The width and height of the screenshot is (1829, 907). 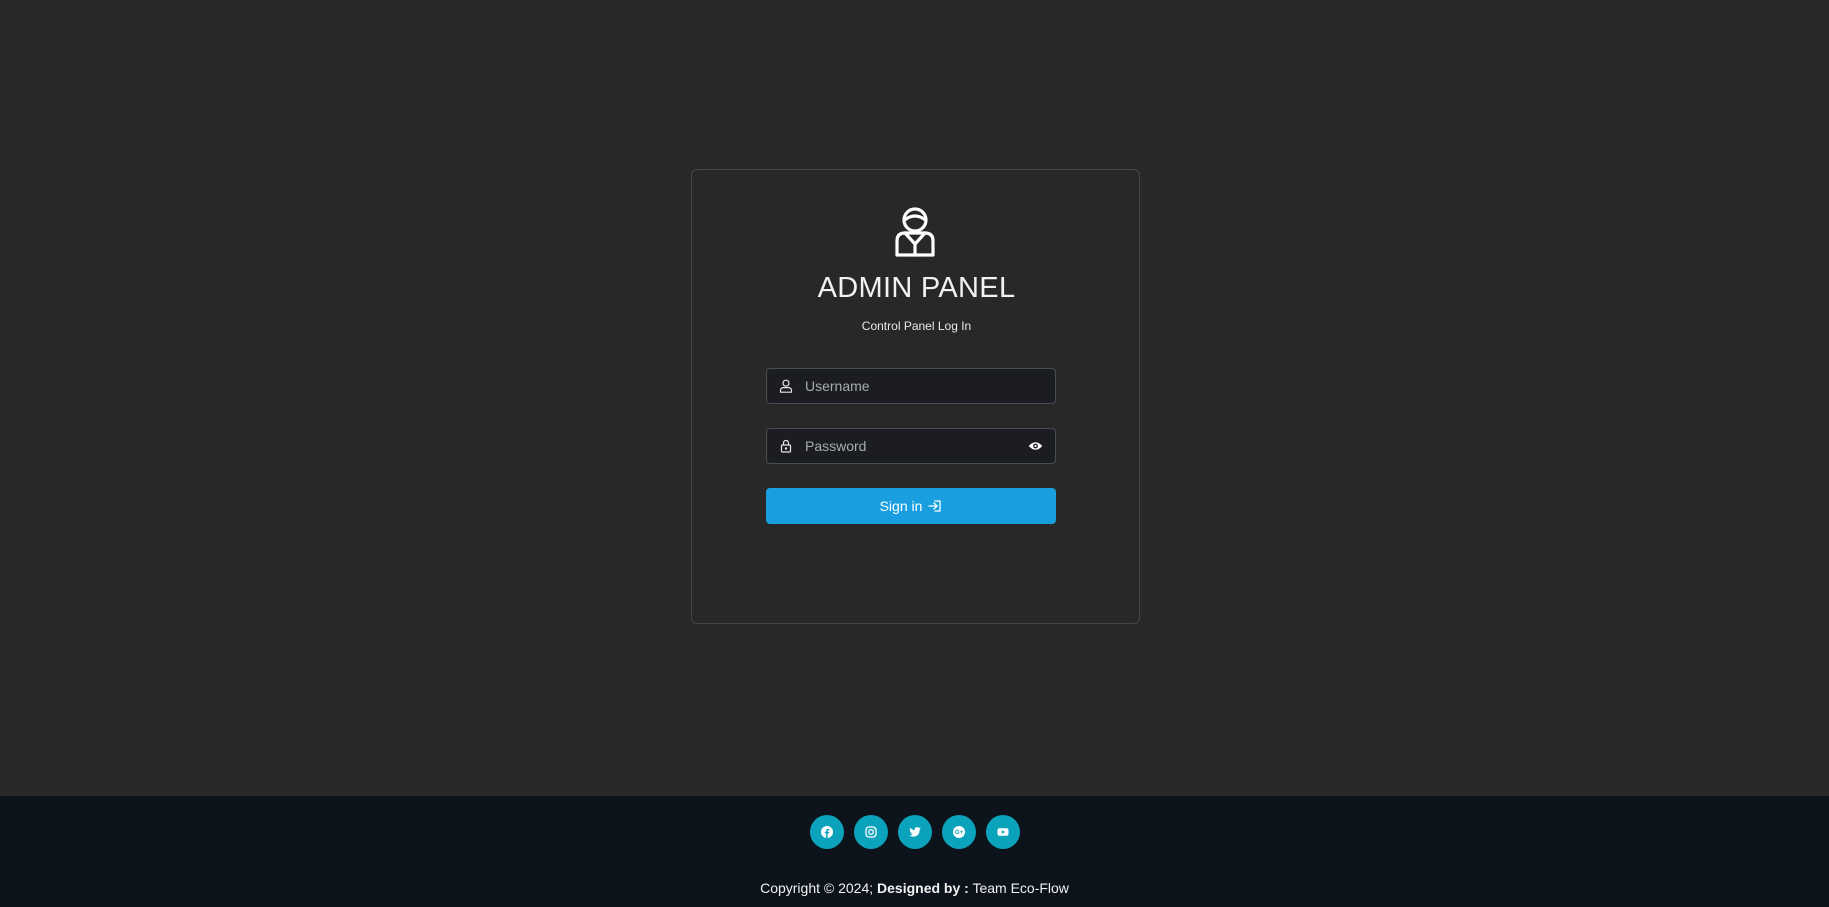 I want to click on username-input, so click(x=910, y=386).